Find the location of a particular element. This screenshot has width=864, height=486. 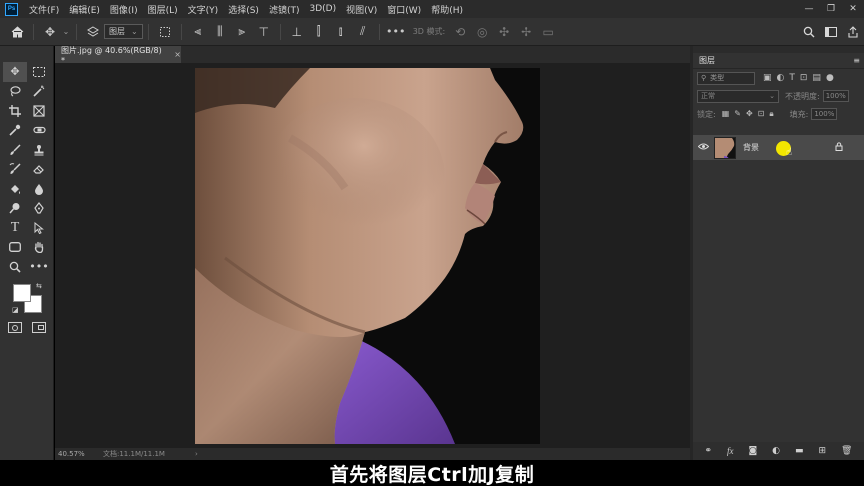

auto-select-target-select: 图层 ⌄ is located at coordinates (123, 31).